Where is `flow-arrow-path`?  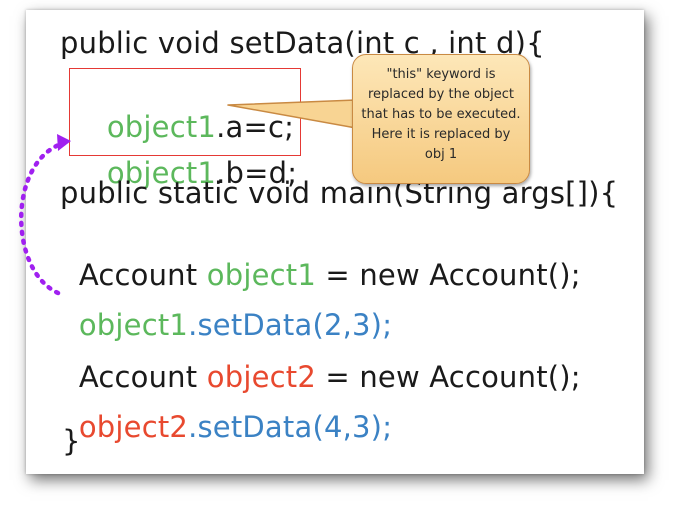 flow-arrow-path is located at coordinates (43, 218).